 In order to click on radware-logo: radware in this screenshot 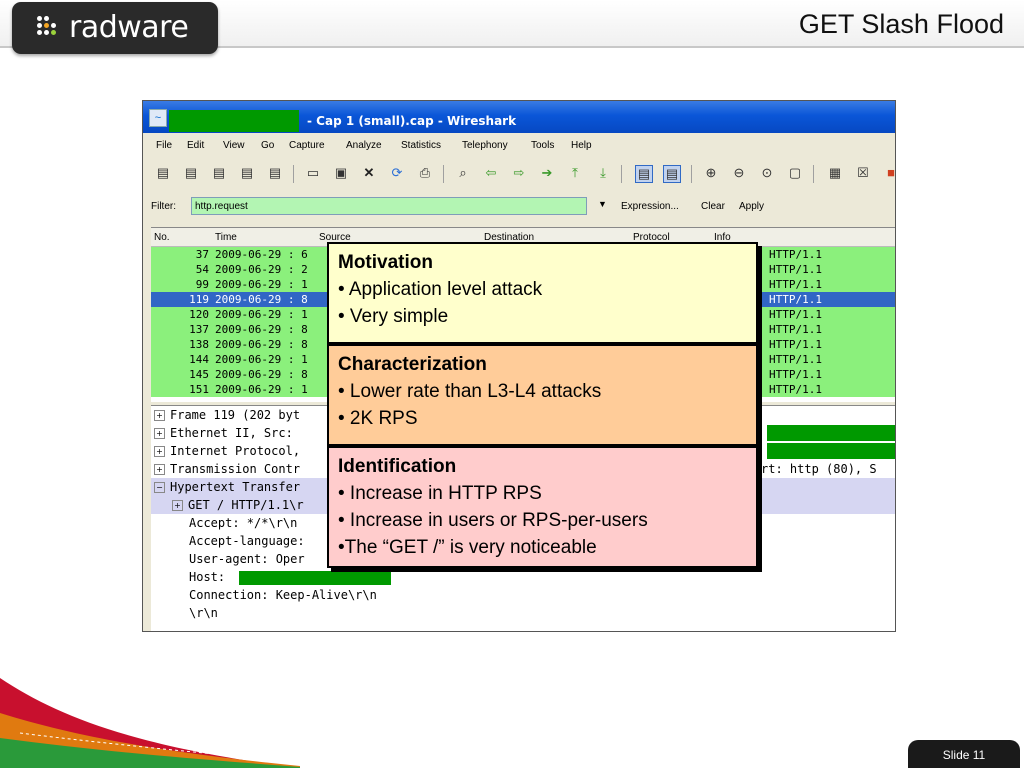, I will do `click(115, 28)`.